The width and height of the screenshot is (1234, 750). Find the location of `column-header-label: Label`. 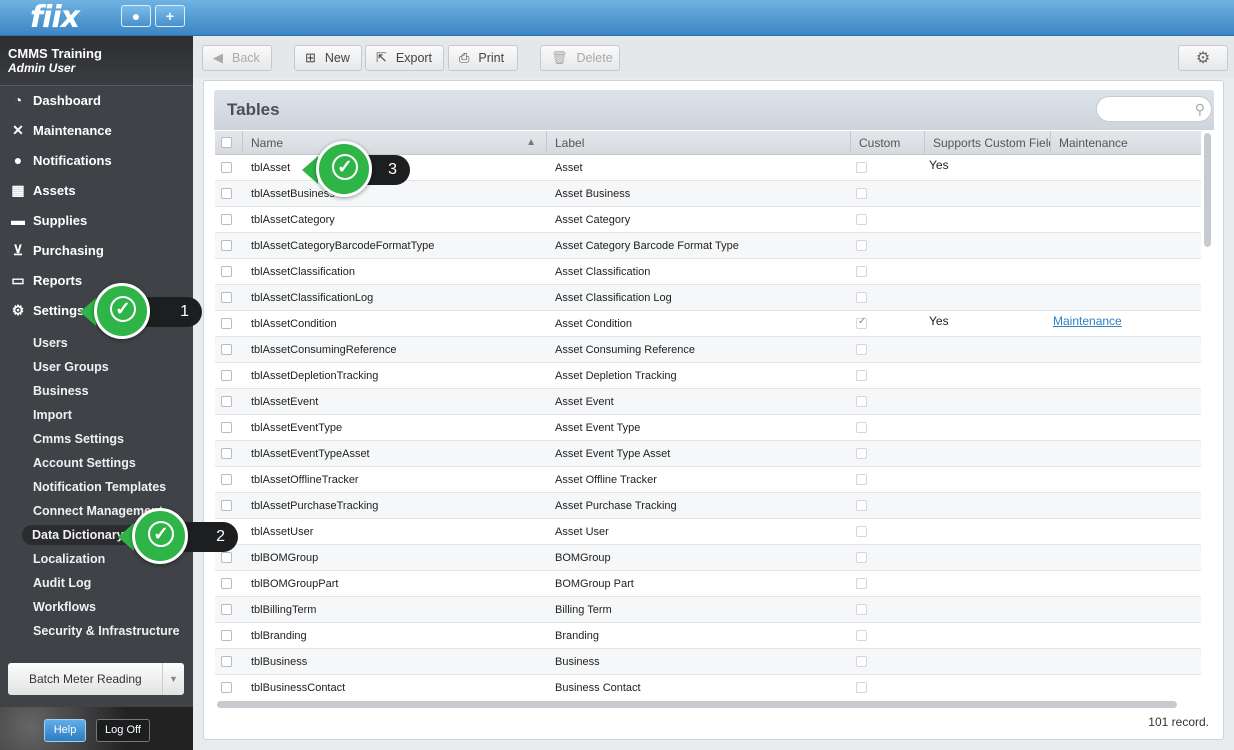

column-header-label: Label is located at coordinates (699, 143).